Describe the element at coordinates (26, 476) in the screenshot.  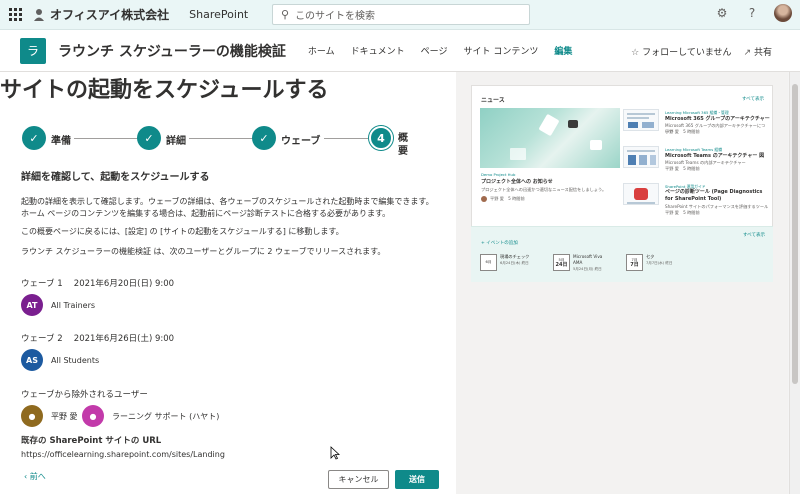
I see `chevron-left-icon: ‹` at that location.